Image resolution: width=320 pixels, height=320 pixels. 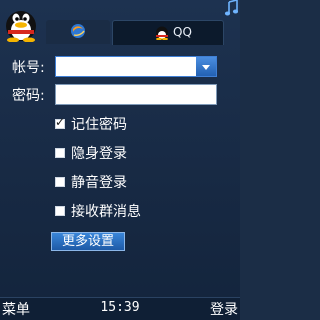 I want to click on account-label: 帐号:, so click(x=28, y=68).